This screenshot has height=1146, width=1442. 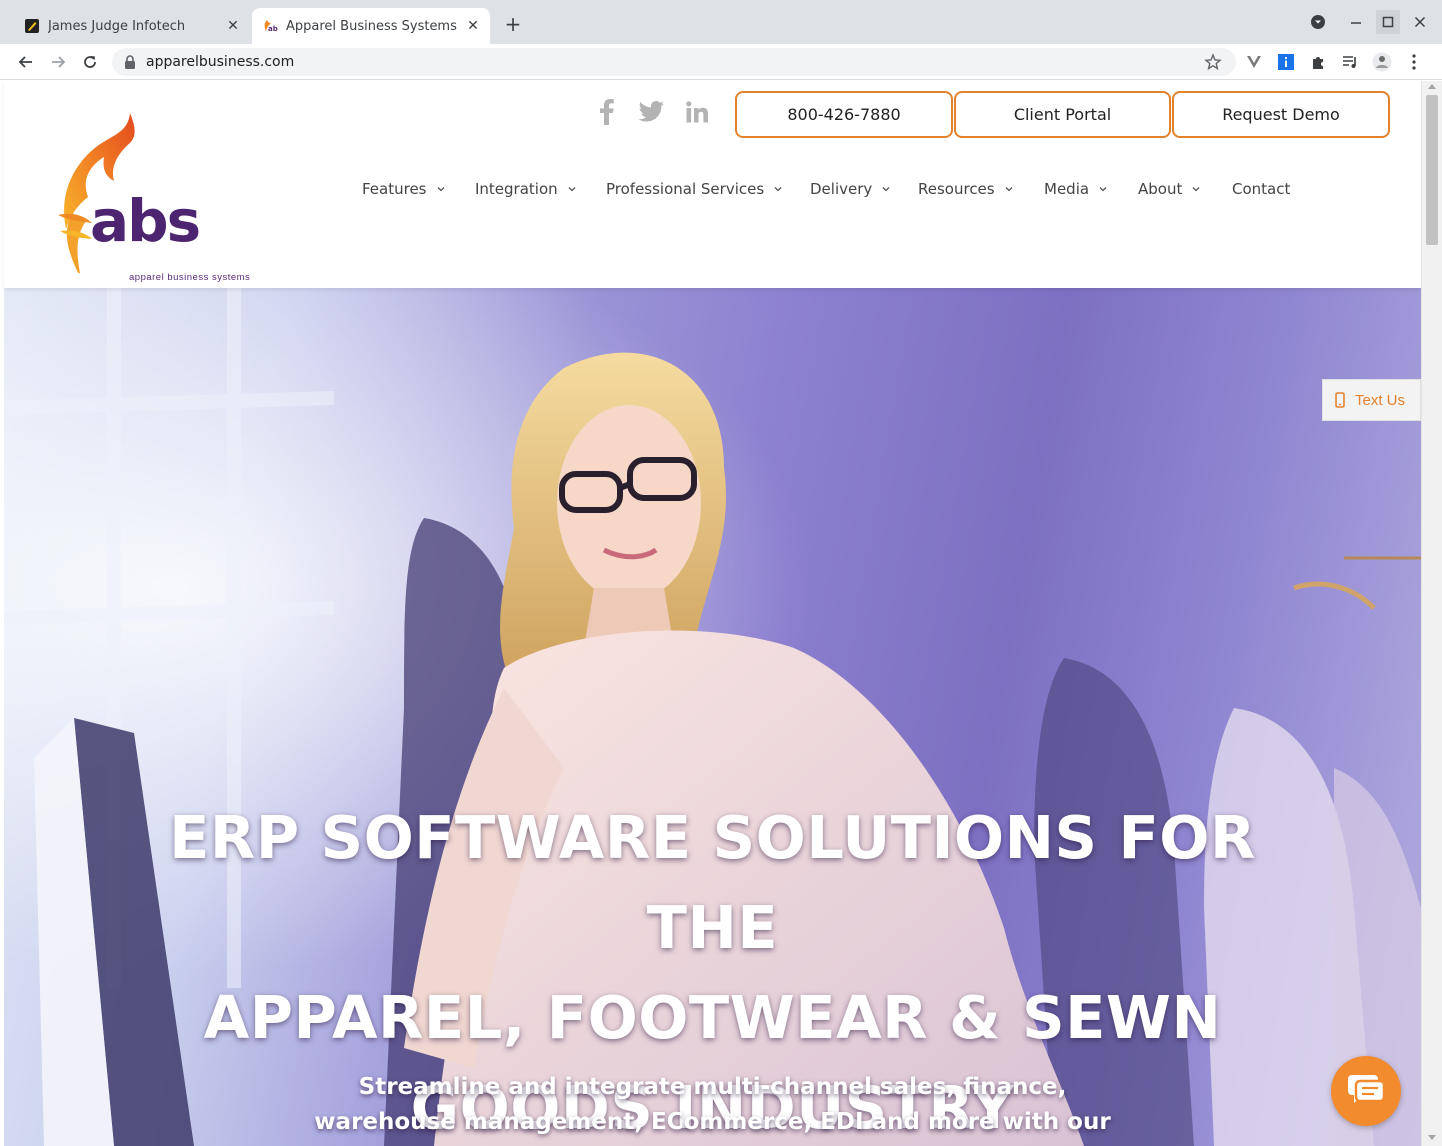 I want to click on text-us-button: Text Us, so click(x=1371, y=400).